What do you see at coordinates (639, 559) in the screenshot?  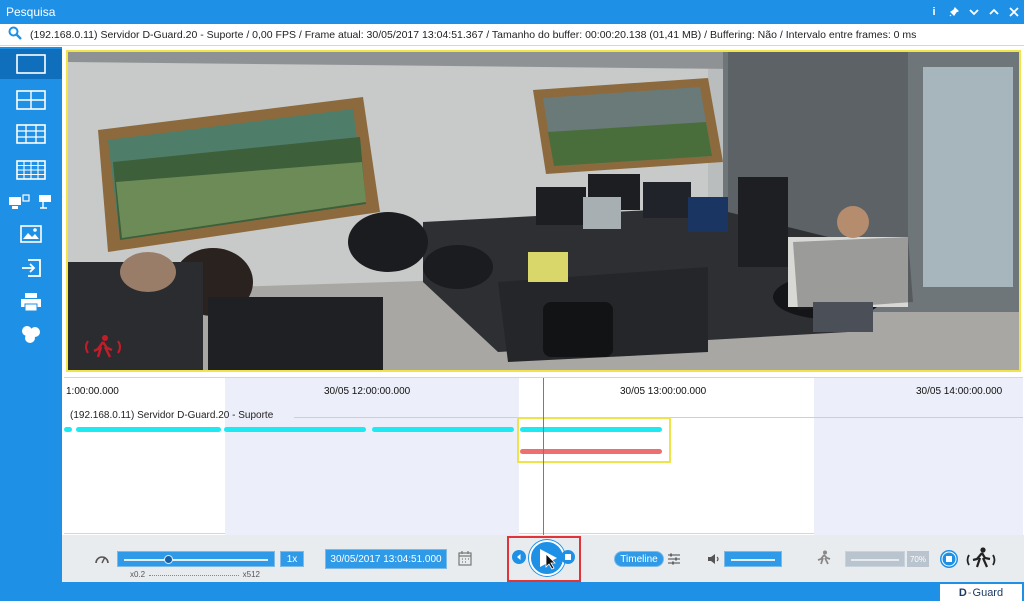 I see `timeline-toggle-button: Timeline` at bounding box center [639, 559].